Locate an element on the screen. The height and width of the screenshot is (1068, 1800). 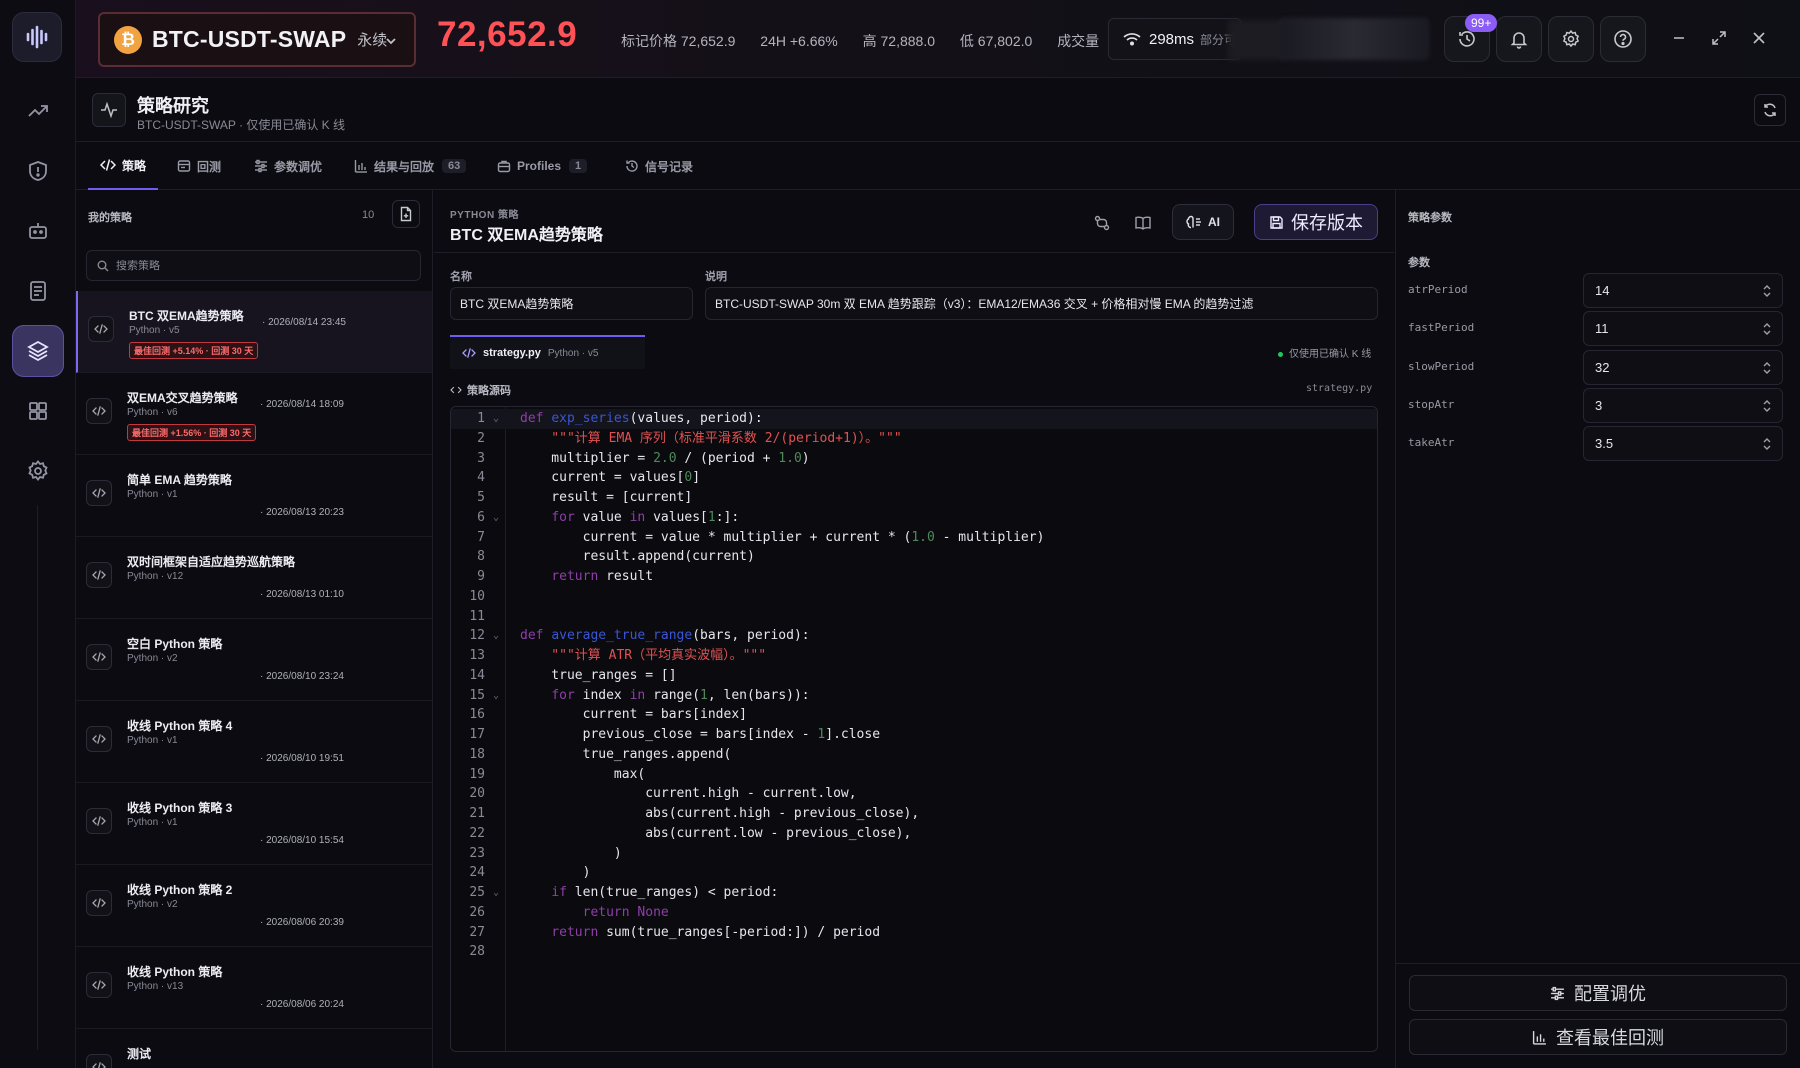
file-tab-strategy-py: strategy.py Python · v5 is located at coordinates (547, 352).